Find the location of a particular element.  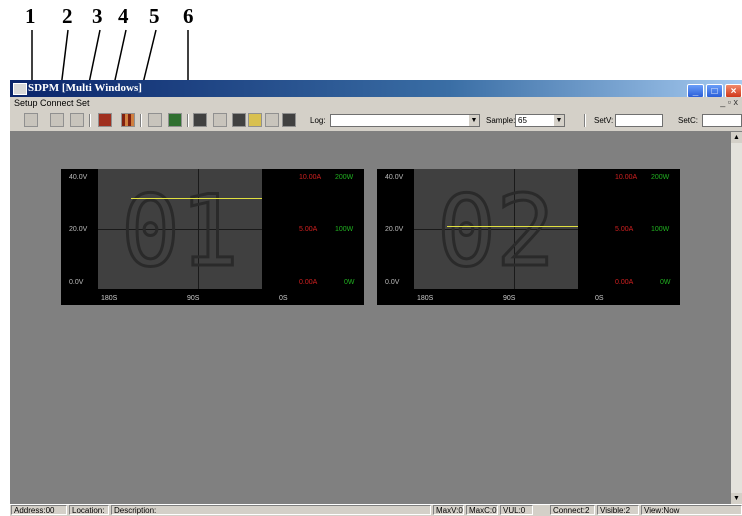

minimize-button: _ is located at coordinates (695, 91).